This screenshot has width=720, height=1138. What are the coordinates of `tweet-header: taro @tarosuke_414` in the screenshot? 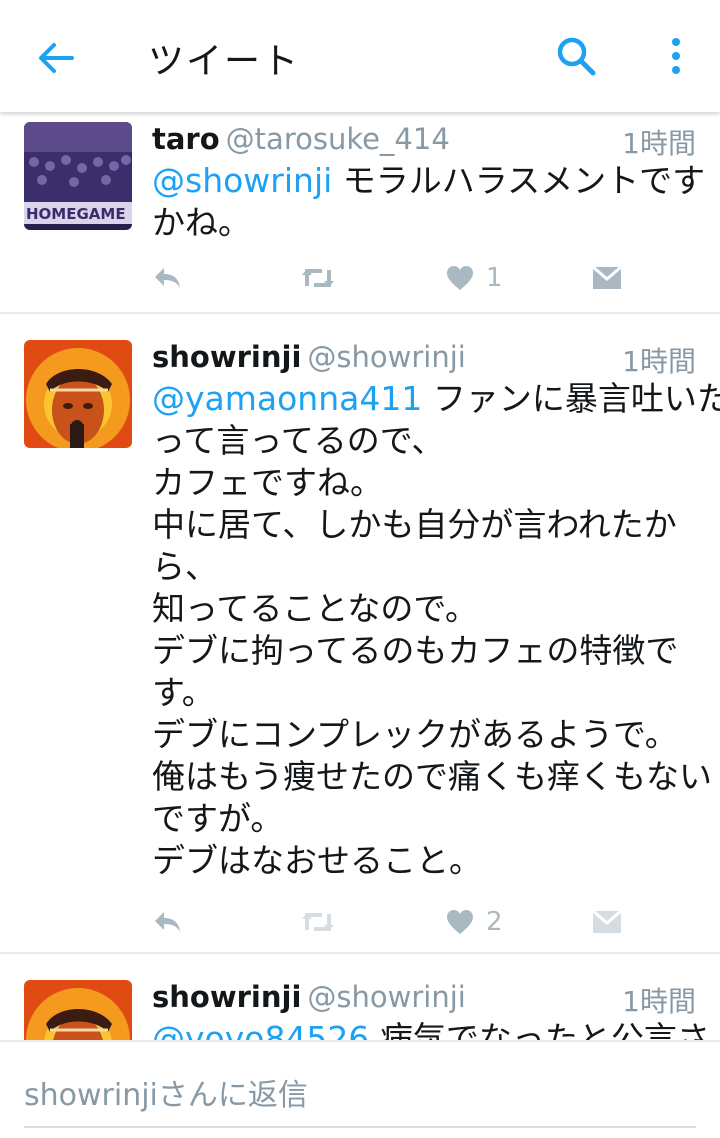 It's located at (301, 139).